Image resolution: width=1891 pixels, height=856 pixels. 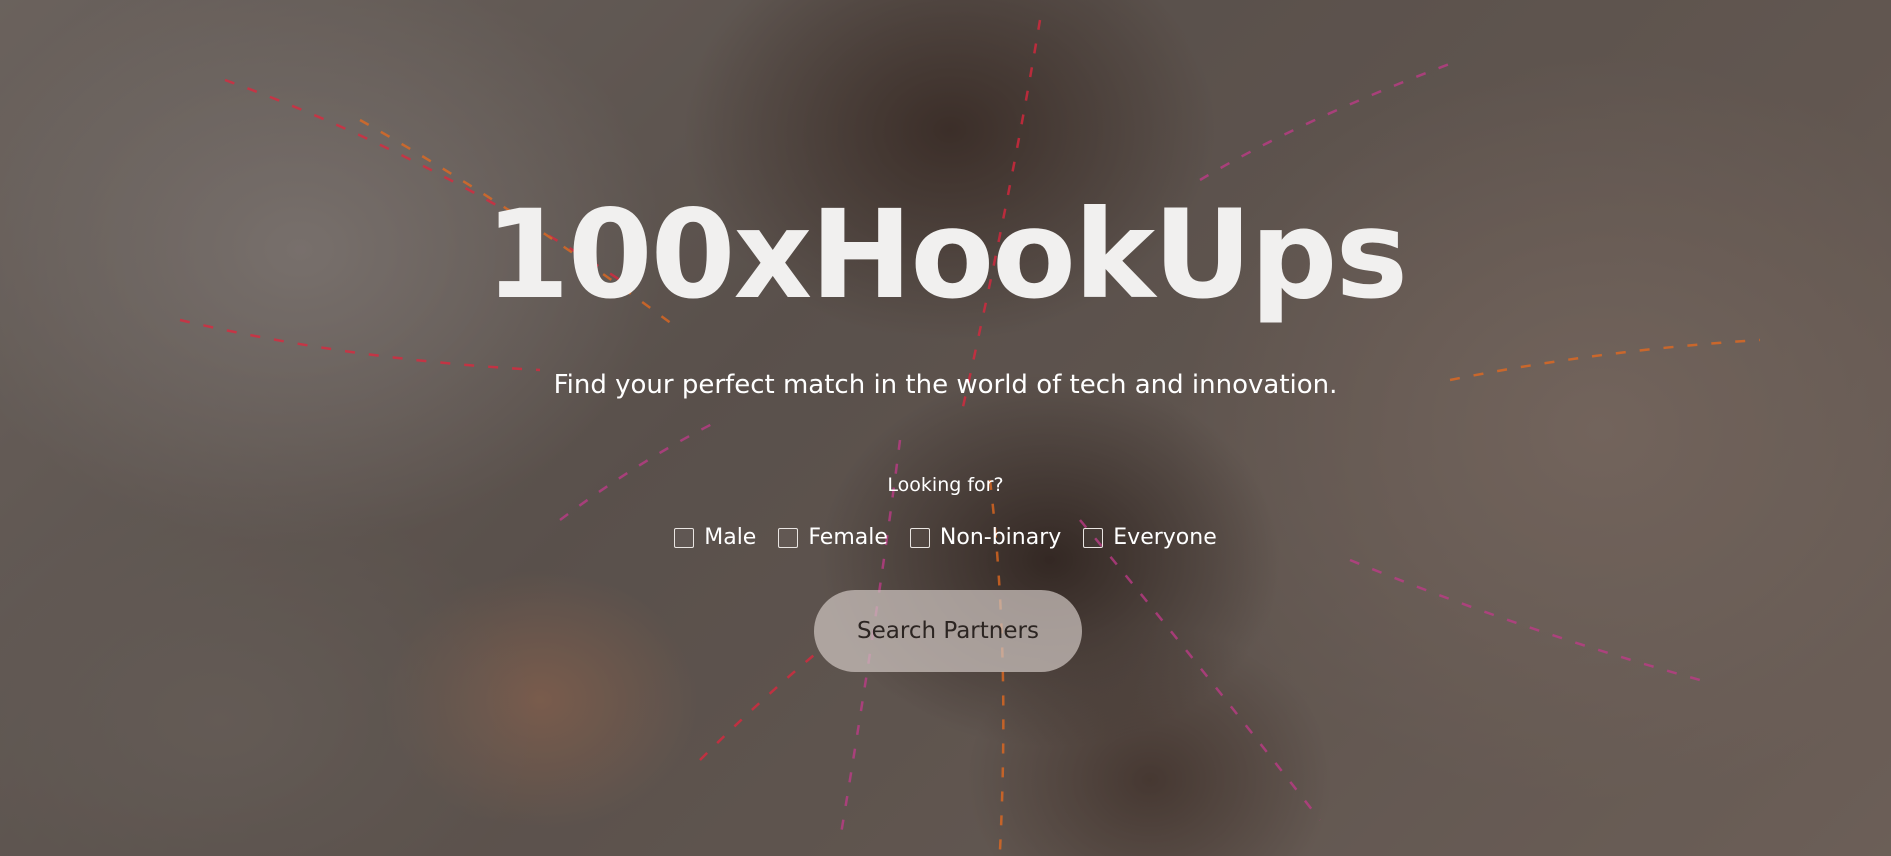 What do you see at coordinates (1165, 537) in the screenshot?
I see `option-label: Everyone` at bounding box center [1165, 537].